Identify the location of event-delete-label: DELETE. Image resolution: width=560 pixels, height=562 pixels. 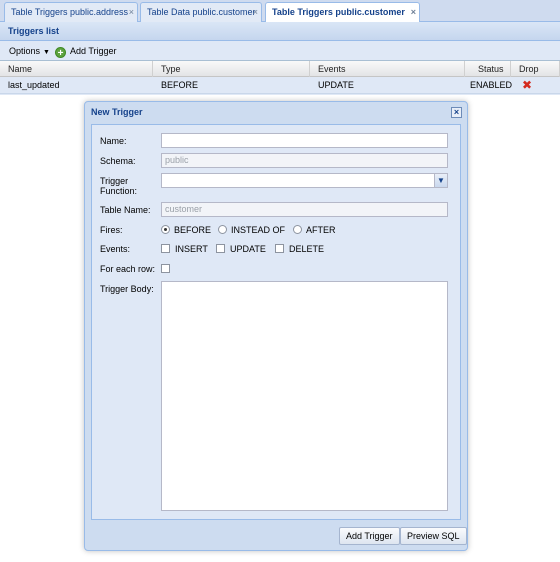
(307, 249).